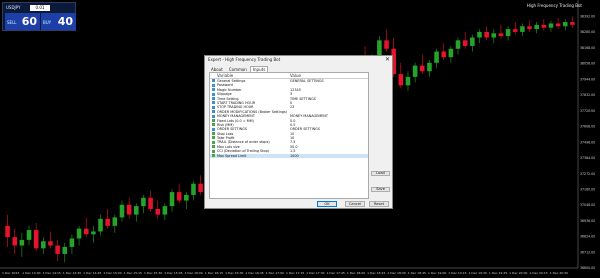  What do you see at coordinates (327, 204) in the screenshot?
I see `ok-button: OK` at bounding box center [327, 204].